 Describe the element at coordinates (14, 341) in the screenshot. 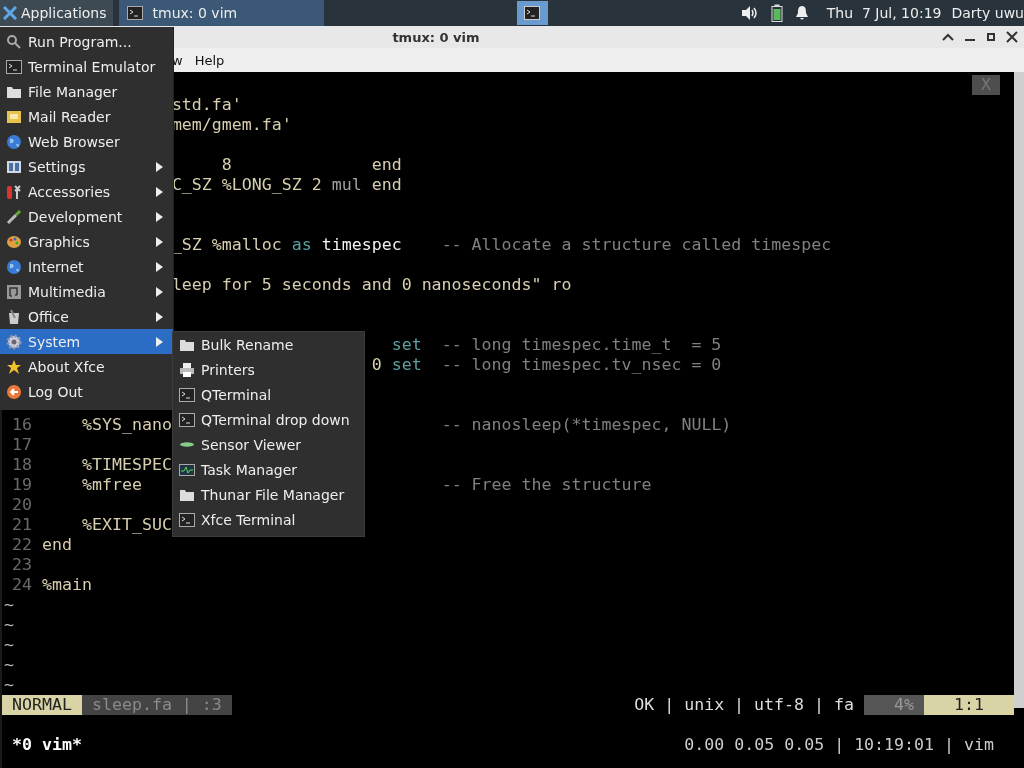

I see `gear-icon` at that location.